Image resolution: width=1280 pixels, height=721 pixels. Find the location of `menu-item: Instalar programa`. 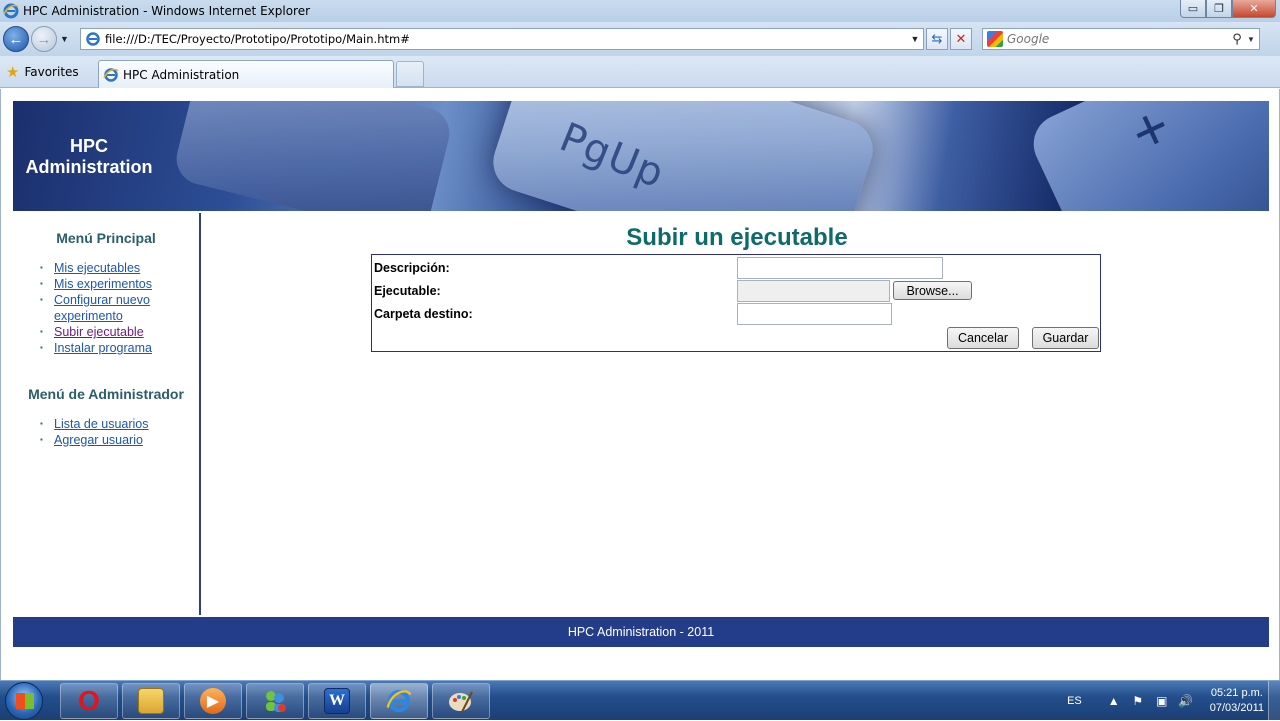

menu-item: Instalar programa is located at coordinates (110, 348).